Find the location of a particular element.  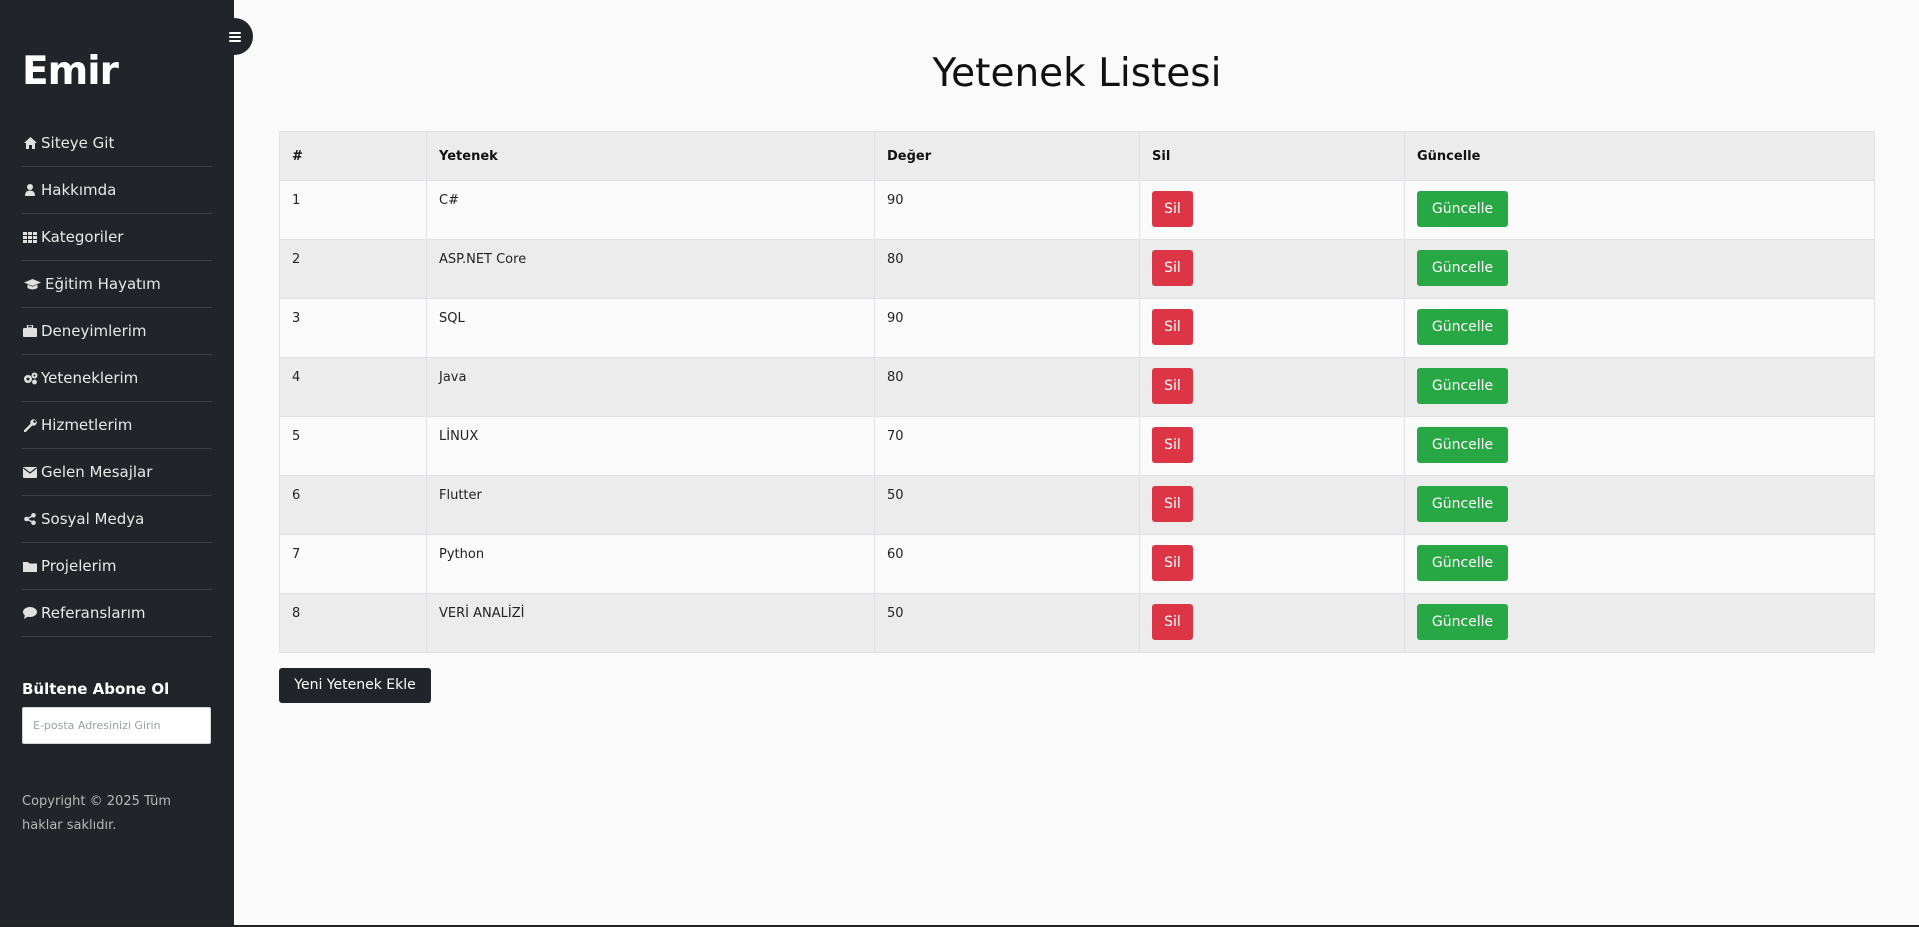

table-row: 5 LİNUX 70 Sil Güncelle is located at coordinates (1077, 446).